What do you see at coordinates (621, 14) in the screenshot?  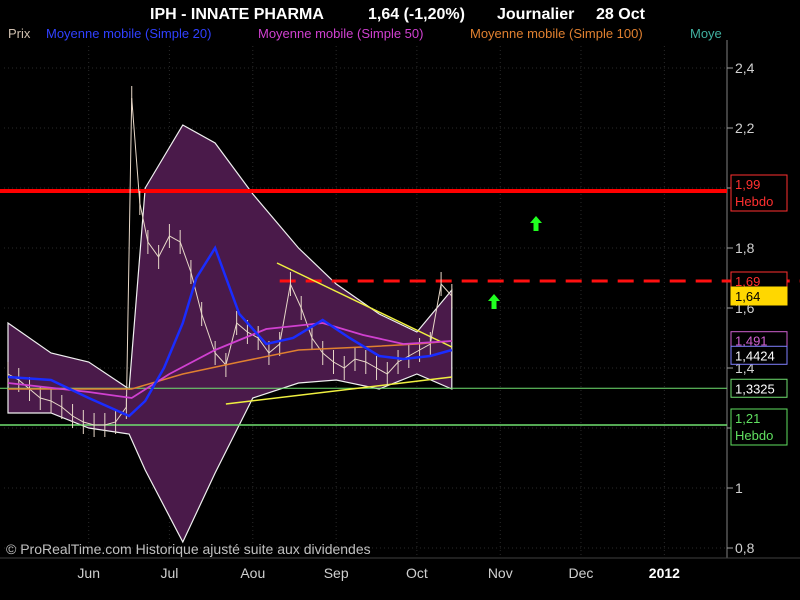 I see `chart-date: 28 Oct` at bounding box center [621, 14].